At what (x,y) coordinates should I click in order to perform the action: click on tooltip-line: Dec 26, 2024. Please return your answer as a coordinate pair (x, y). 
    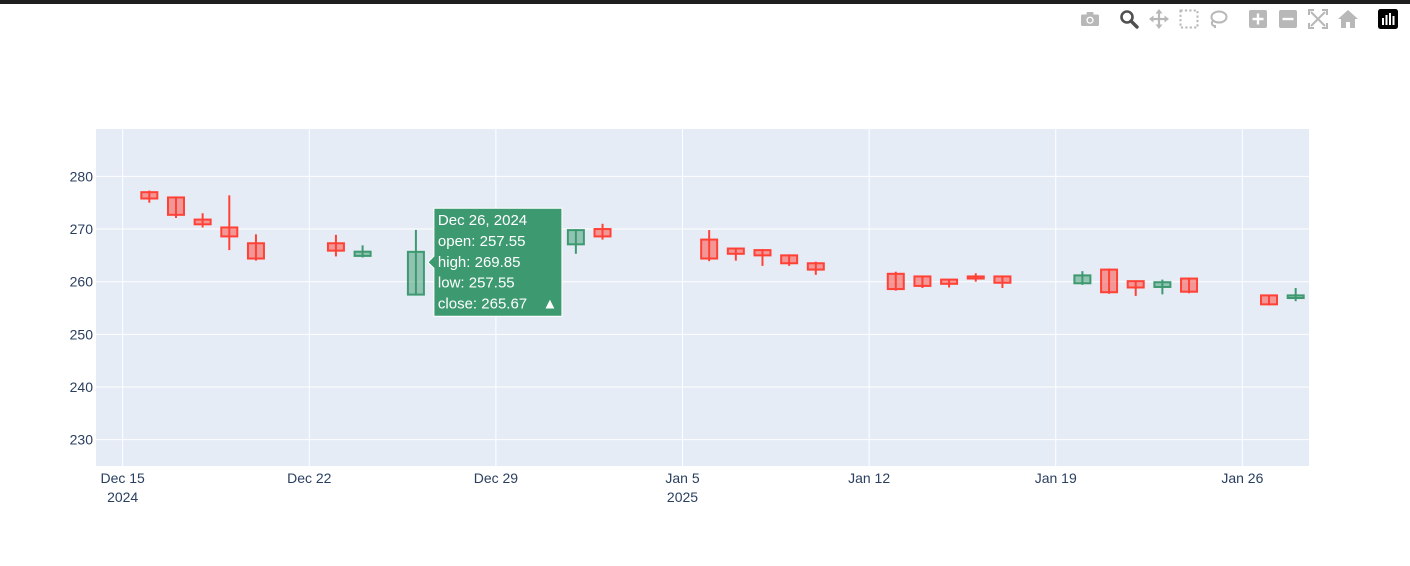
    Looking at the image, I should click on (482, 220).